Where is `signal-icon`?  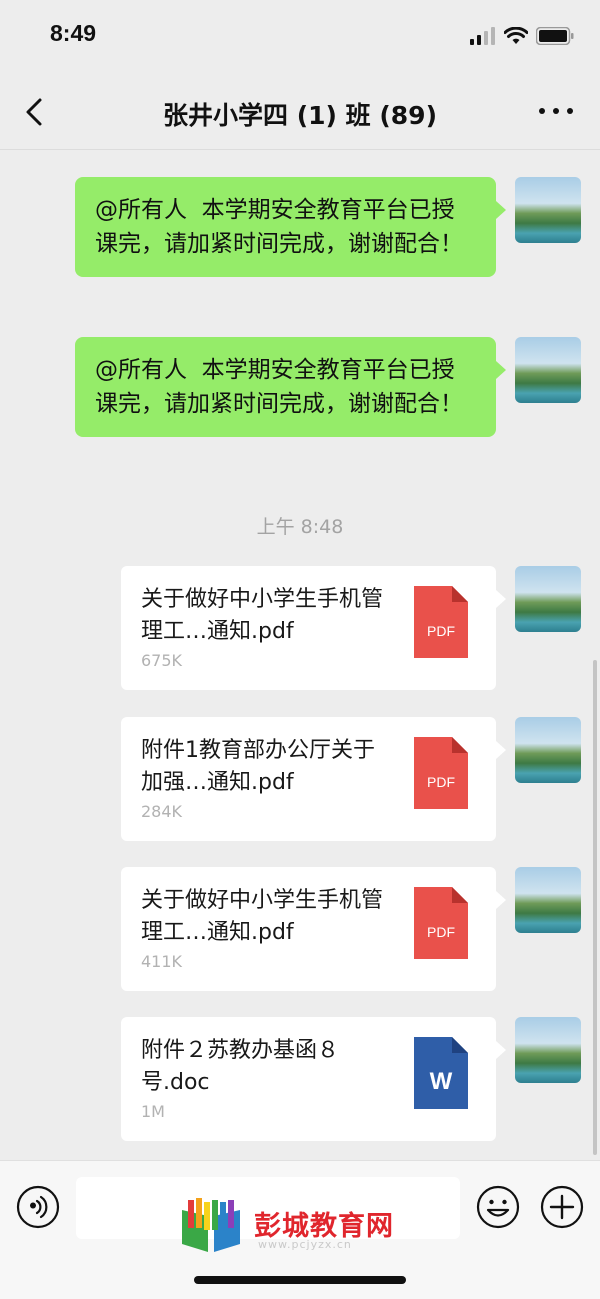
signal-icon is located at coordinates (482, 36).